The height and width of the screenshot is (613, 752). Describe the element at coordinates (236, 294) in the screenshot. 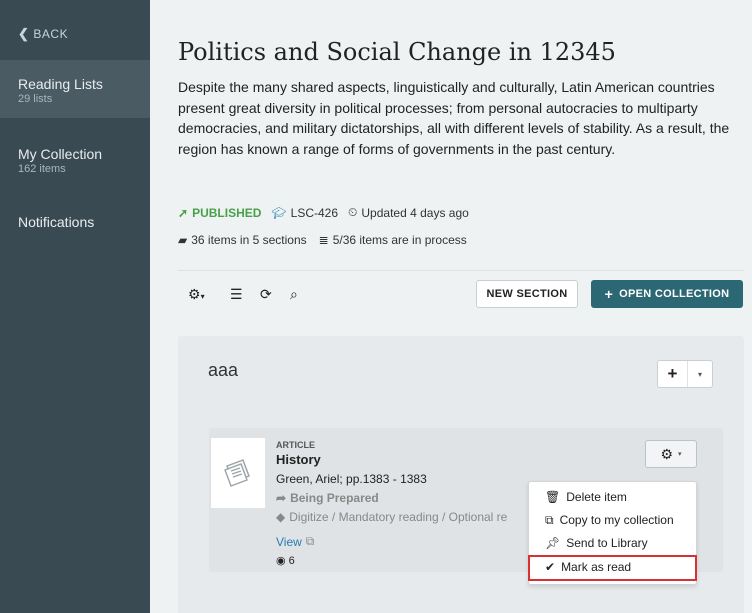

I see `list-view-icon: ☰` at that location.